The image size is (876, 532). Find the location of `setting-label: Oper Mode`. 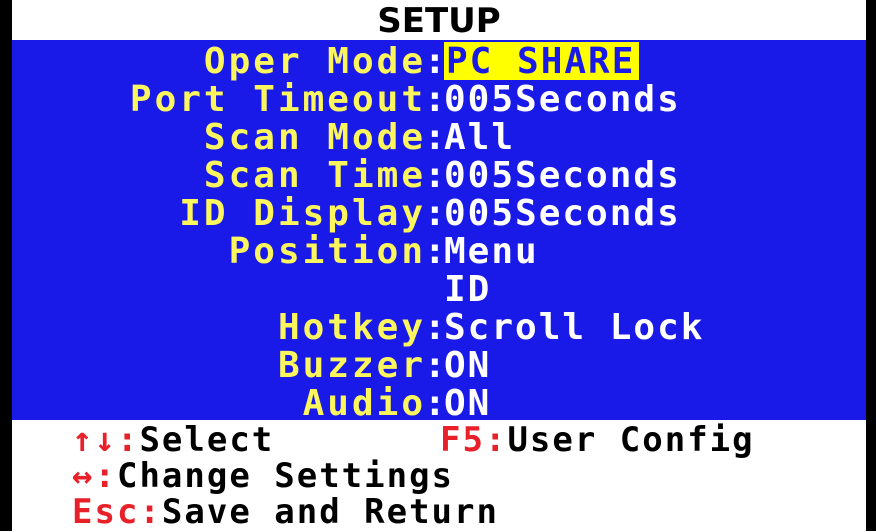

setting-label: Oper Mode is located at coordinates (314, 61).